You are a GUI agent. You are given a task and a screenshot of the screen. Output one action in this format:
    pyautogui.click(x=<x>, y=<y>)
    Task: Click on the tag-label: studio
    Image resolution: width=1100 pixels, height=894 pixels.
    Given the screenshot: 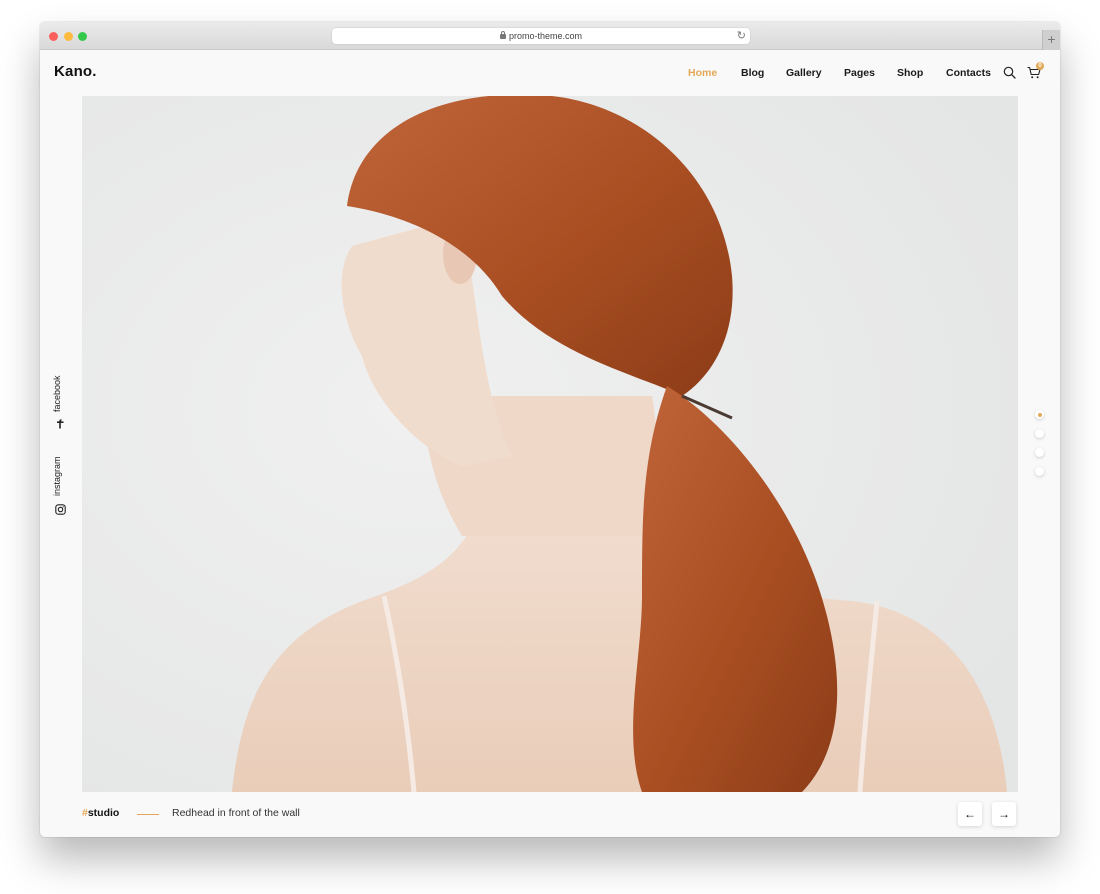 What is the action you would take?
    pyautogui.click(x=103, y=813)
    